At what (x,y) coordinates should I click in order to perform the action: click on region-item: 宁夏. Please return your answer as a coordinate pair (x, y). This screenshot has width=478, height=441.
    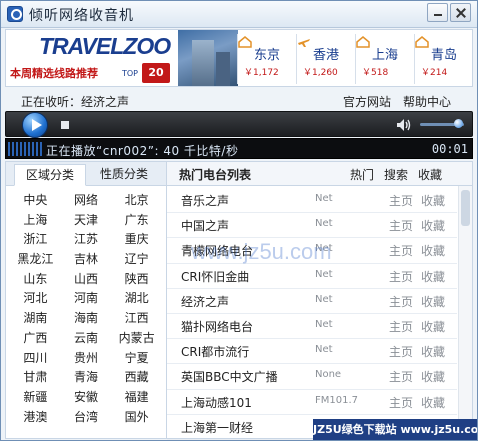
    Looking at the image, I should click on (136, 358).